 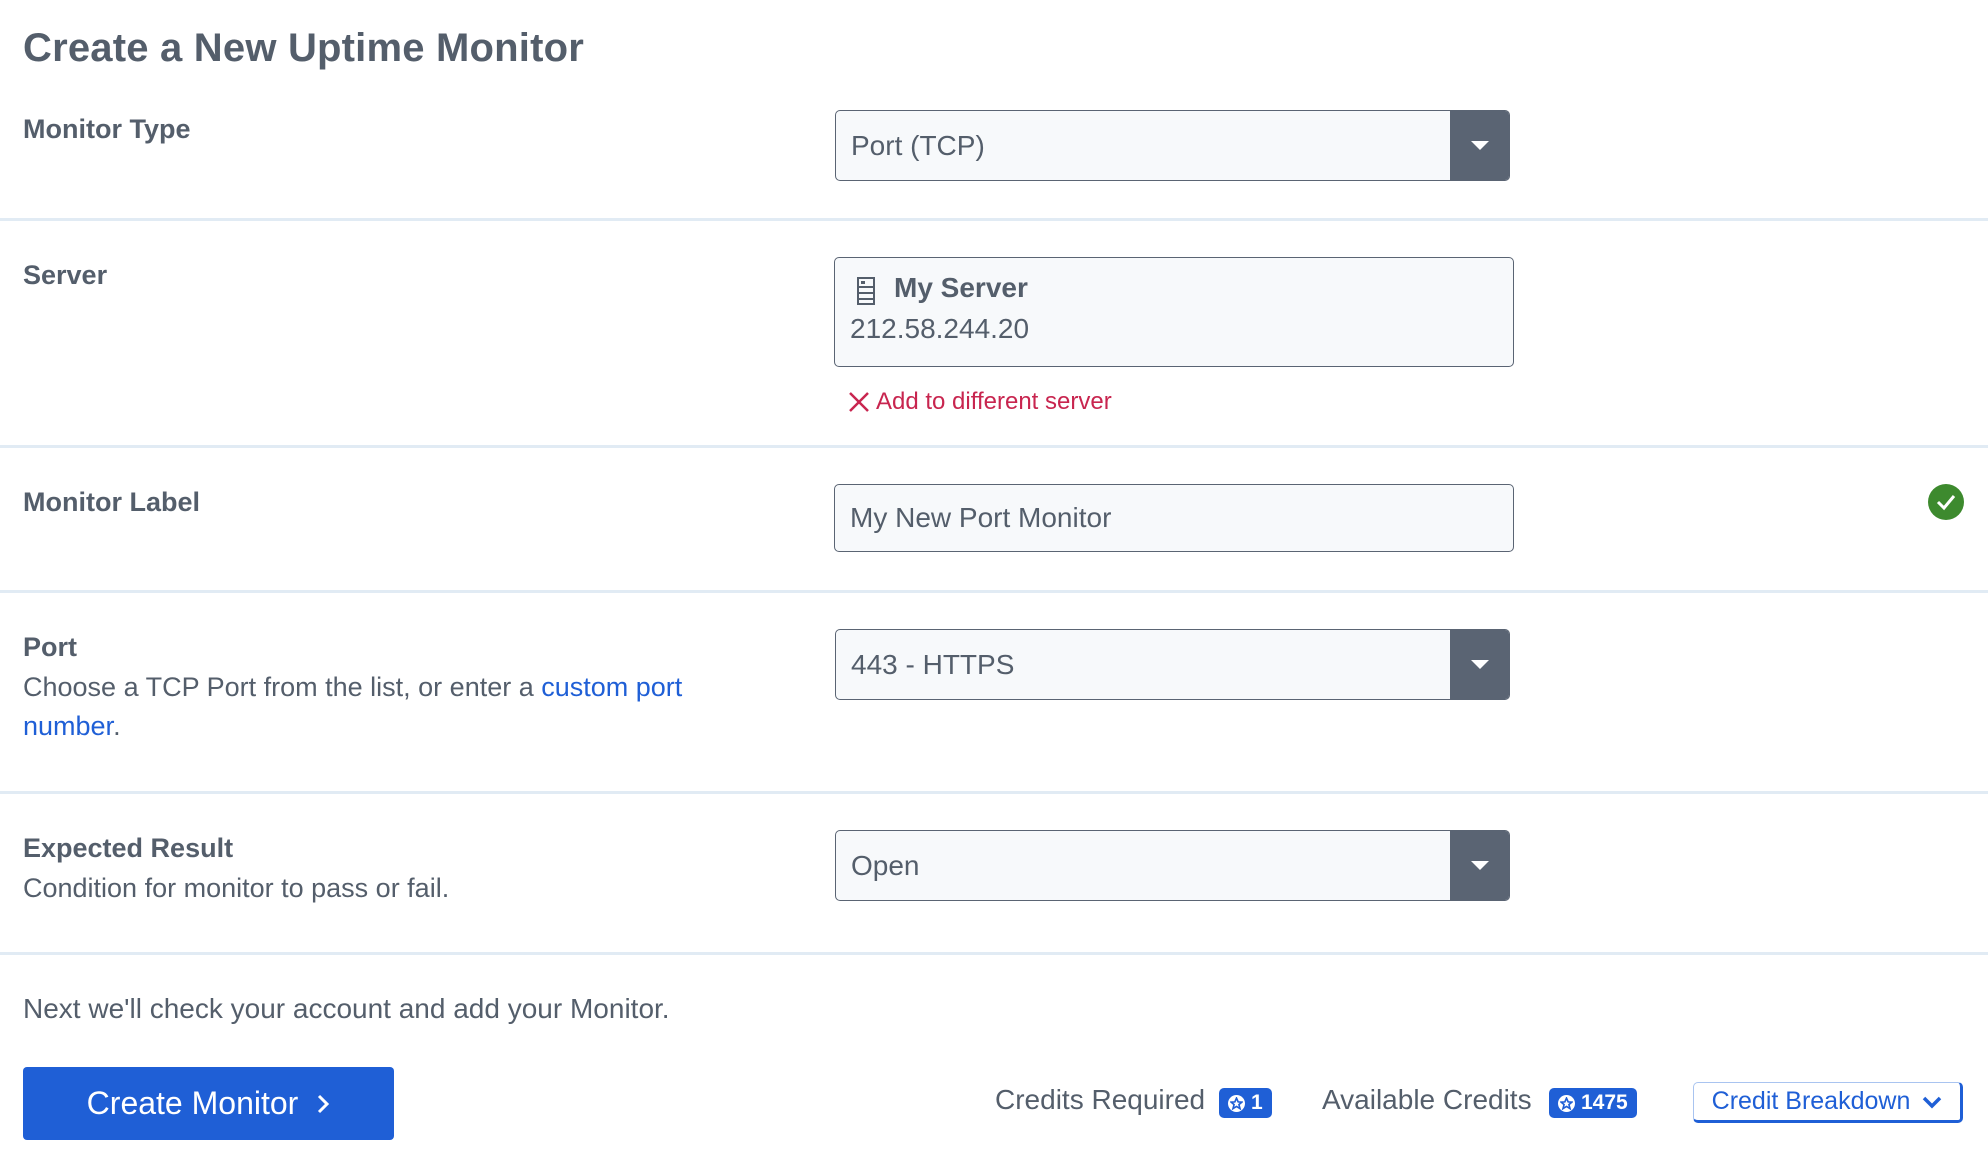 I want to click on expected-result-label: Expected Result, so click(x=128, y=848).